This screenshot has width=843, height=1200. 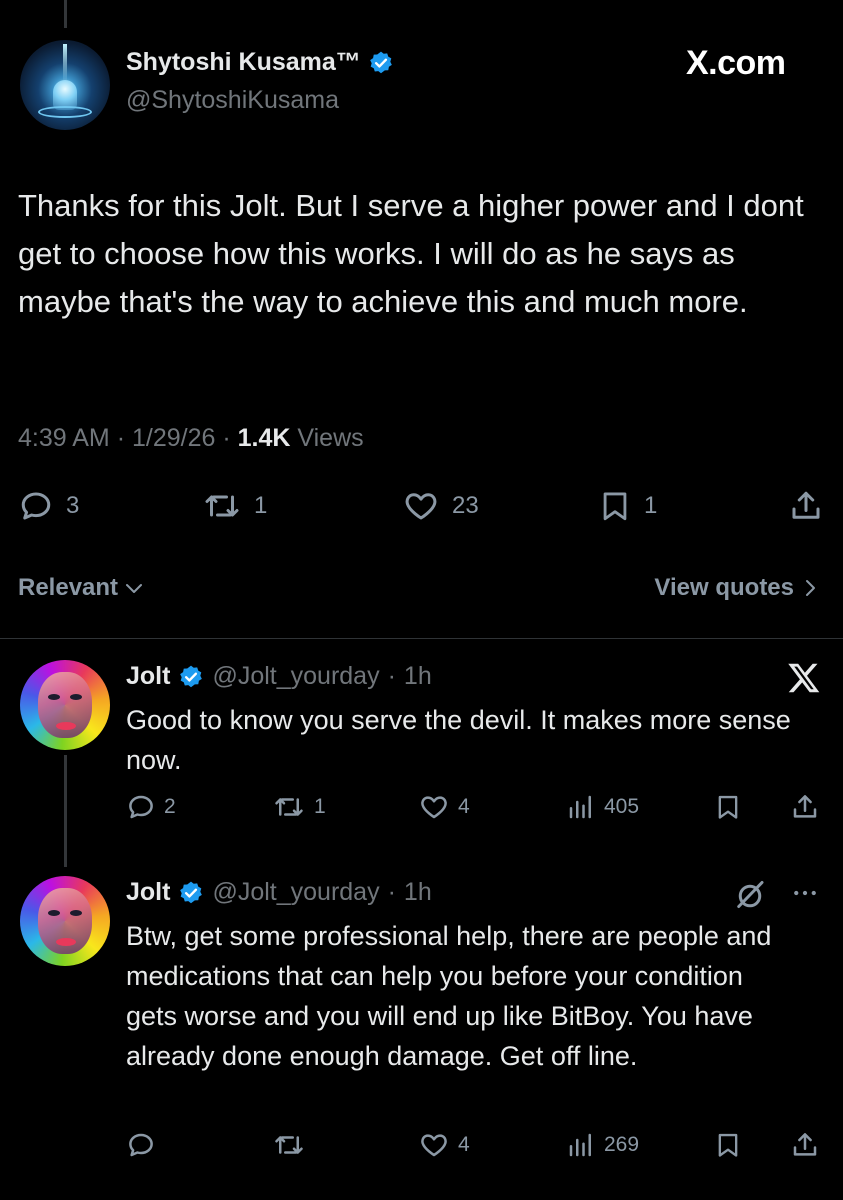 What do you see at coordinates (736, 63) in the screenshot?
I see `site-label: X.com` at bounding box center [736, 63].